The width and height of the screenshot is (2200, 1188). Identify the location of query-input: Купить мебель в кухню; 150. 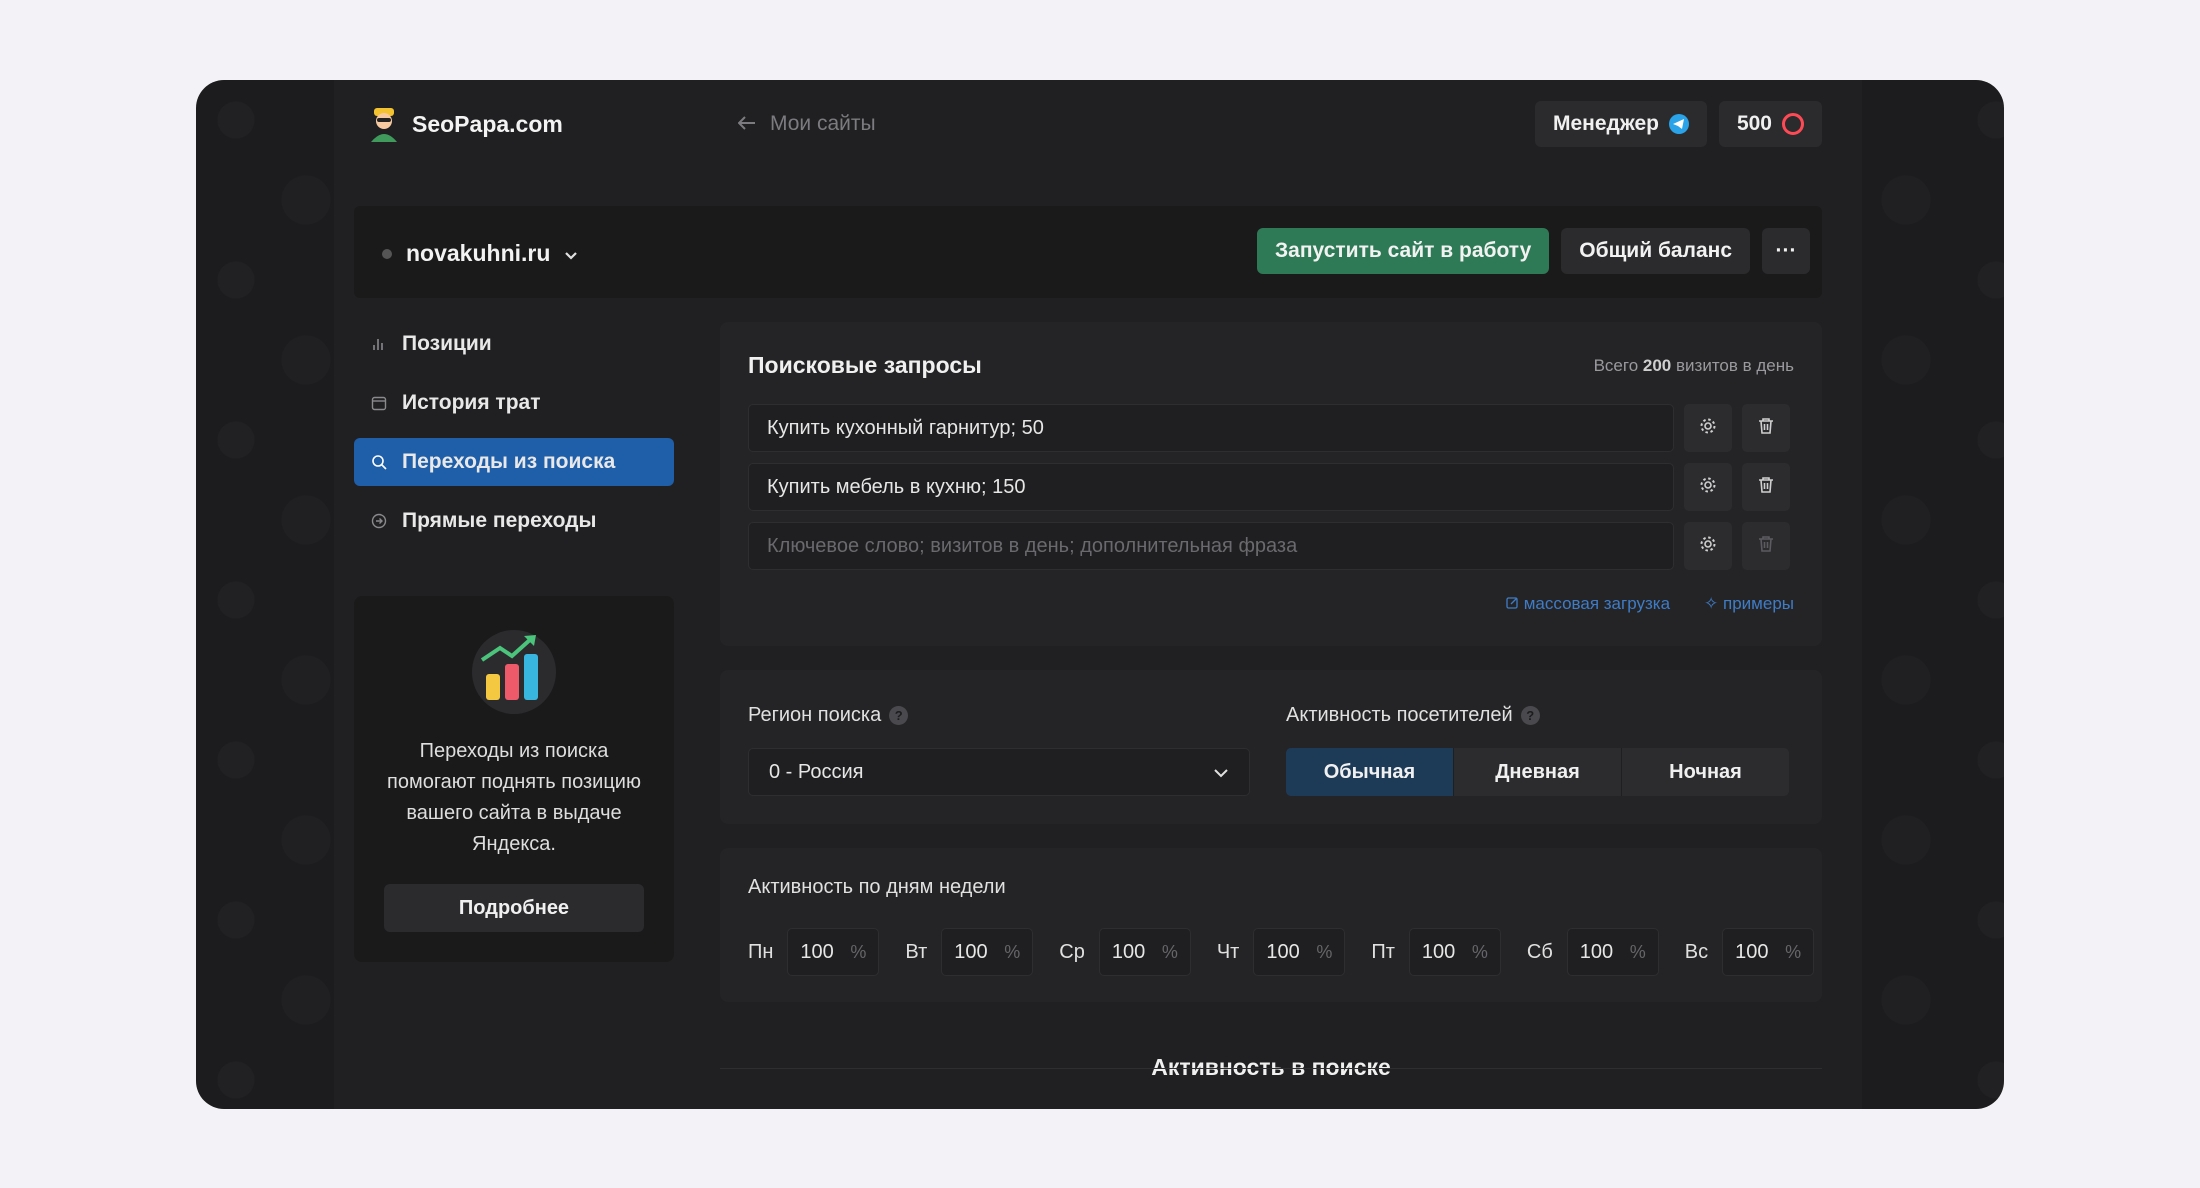
(1211, 487).